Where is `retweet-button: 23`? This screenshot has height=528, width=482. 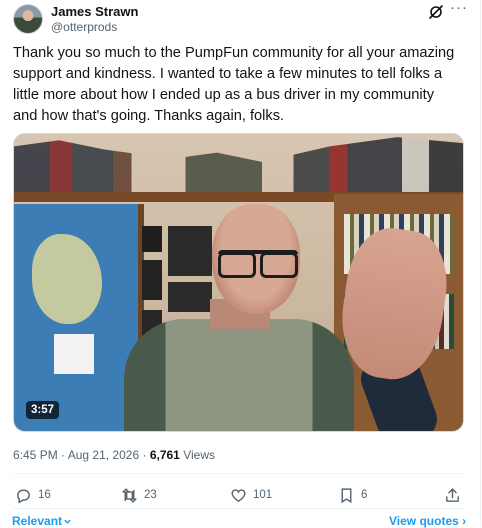
retweet-button: 23 is located at coordinates (139, 495).